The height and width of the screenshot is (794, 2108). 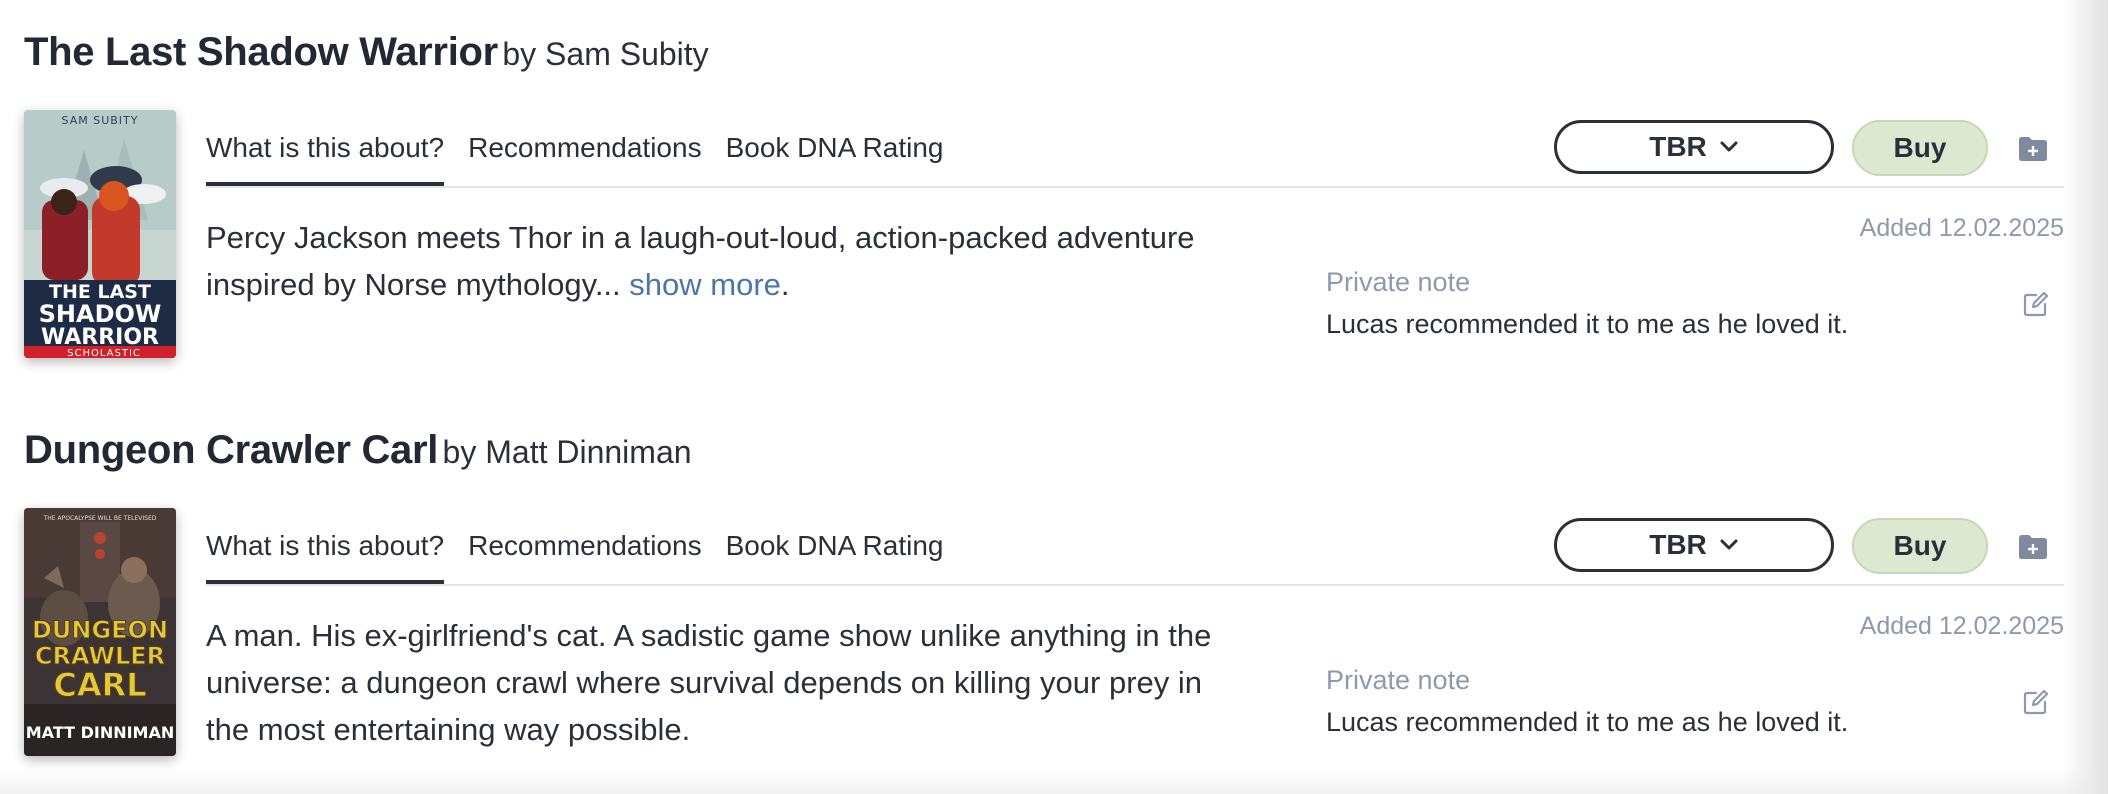 What do you see at coordinates (100, 732) in the screenshot?
I see `cover-author-text: MATT DINNIMAN` at bounding box center [100, 732].